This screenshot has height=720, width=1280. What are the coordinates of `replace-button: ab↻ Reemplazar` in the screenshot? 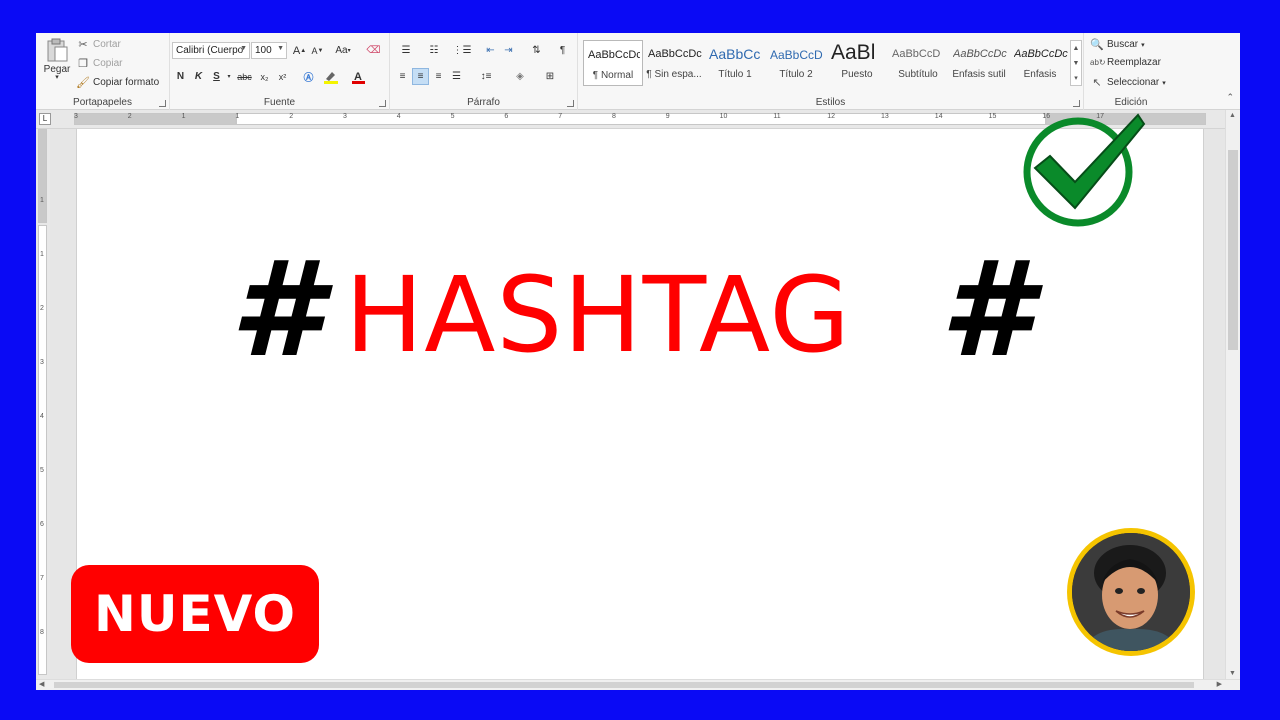 It's located at (1125, 62).